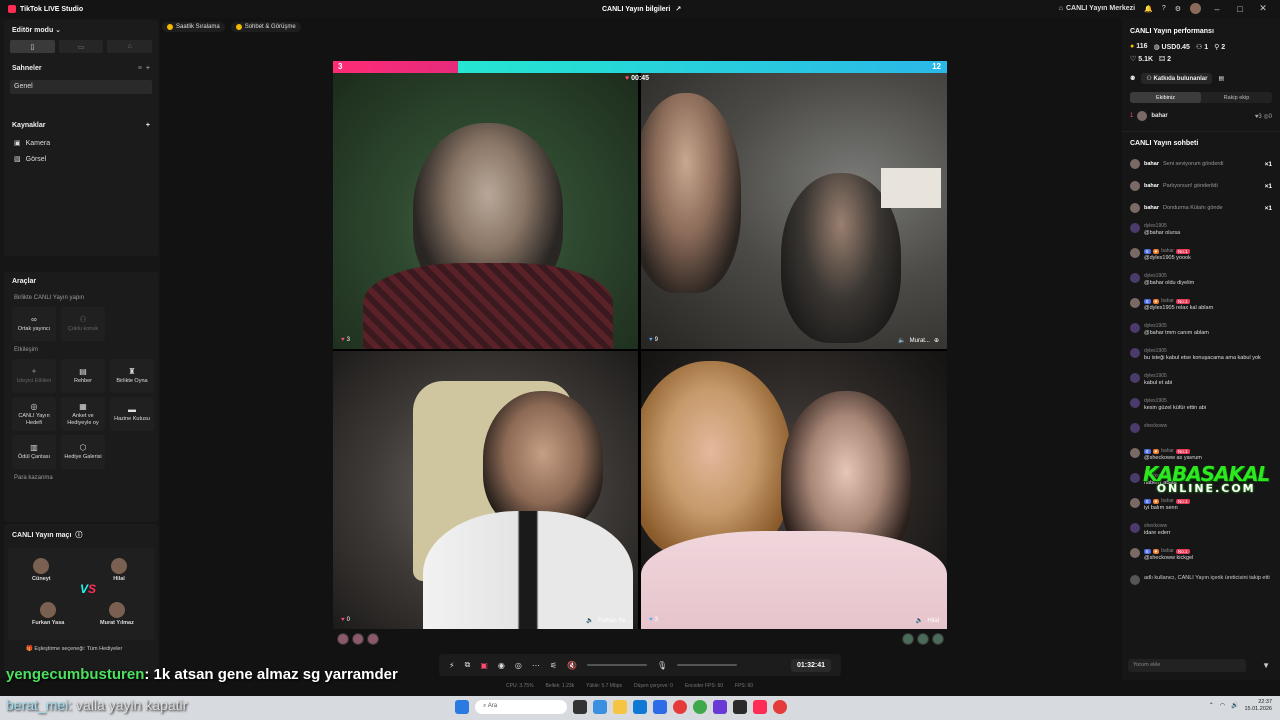  I want to click on video-tile: ♥ 3, so click(485, 211).